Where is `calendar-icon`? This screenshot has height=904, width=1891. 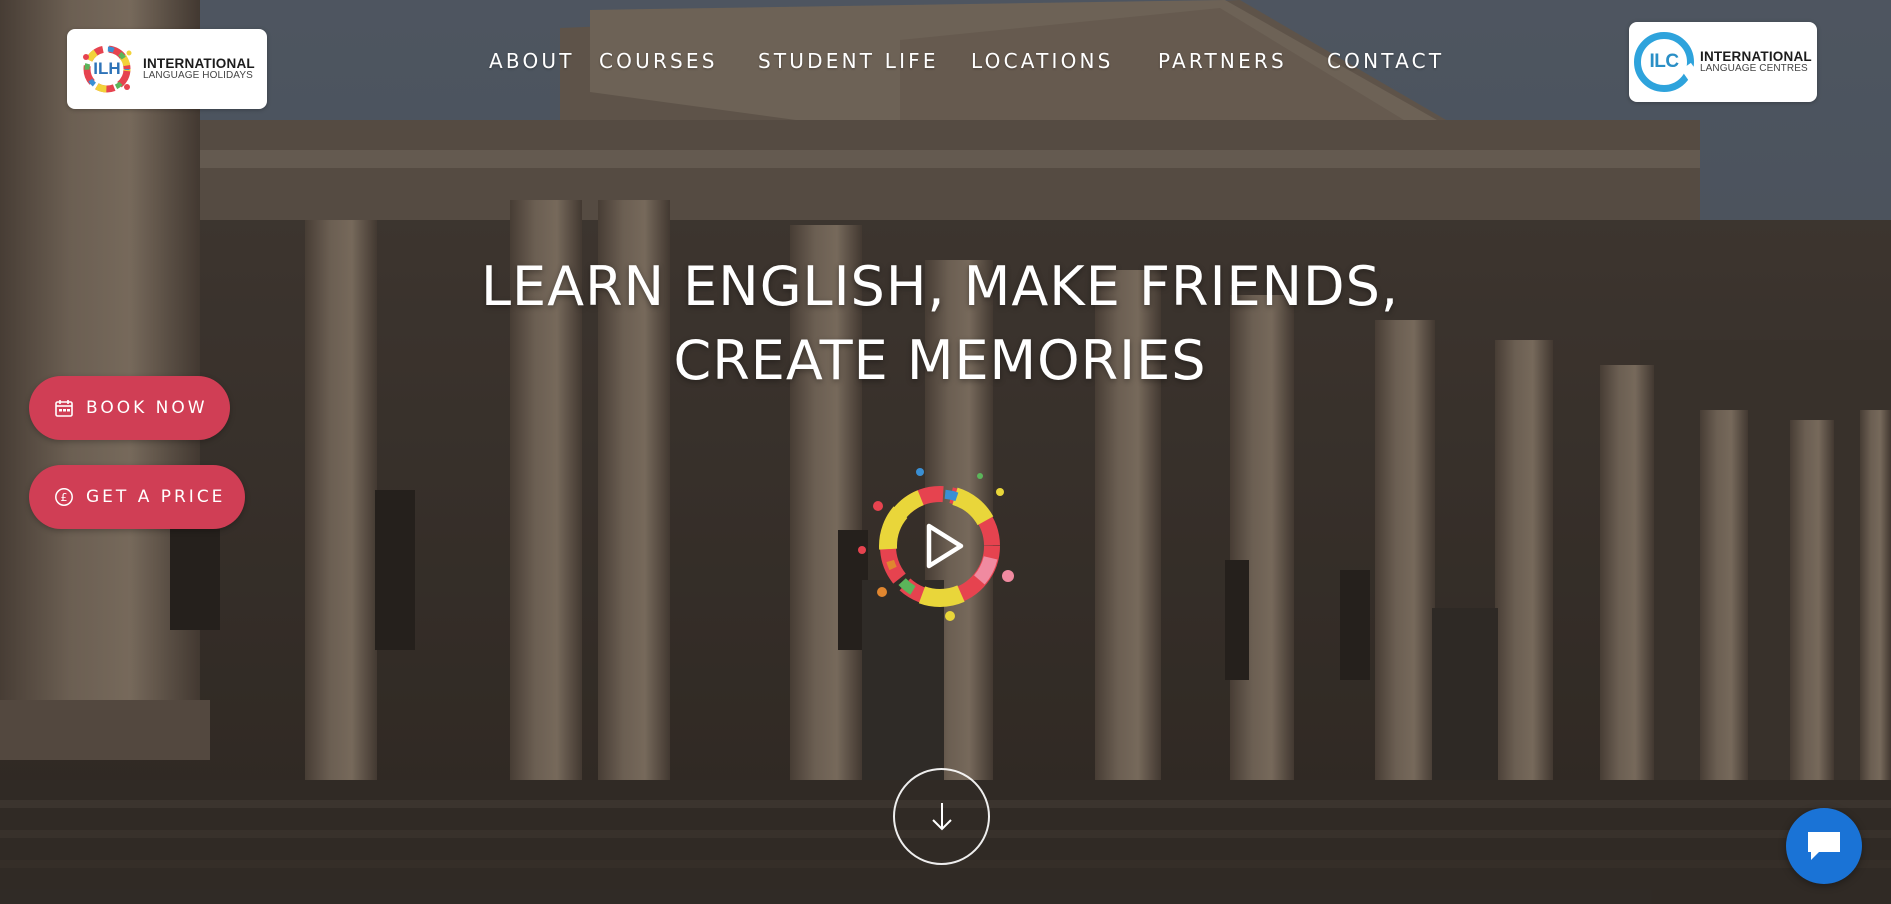 calendar-icon is located at coordinates (64, 408).